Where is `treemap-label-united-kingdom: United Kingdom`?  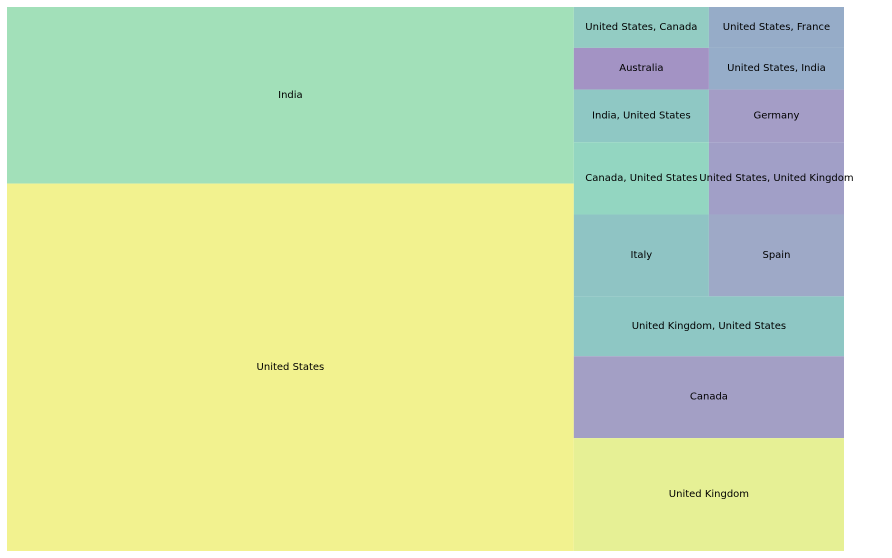 treemap-label-united-kingdom: United Kingdom is located at coordinates (709, 494).